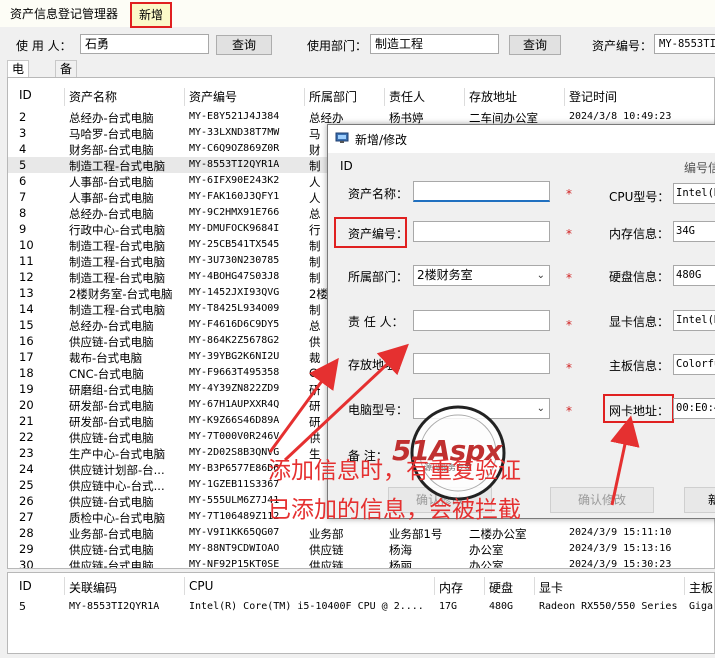 This screenshot has width=715, height=658. I want to click on annotation-line-1: 添加信息时，有重复验证, so click(394, 471).